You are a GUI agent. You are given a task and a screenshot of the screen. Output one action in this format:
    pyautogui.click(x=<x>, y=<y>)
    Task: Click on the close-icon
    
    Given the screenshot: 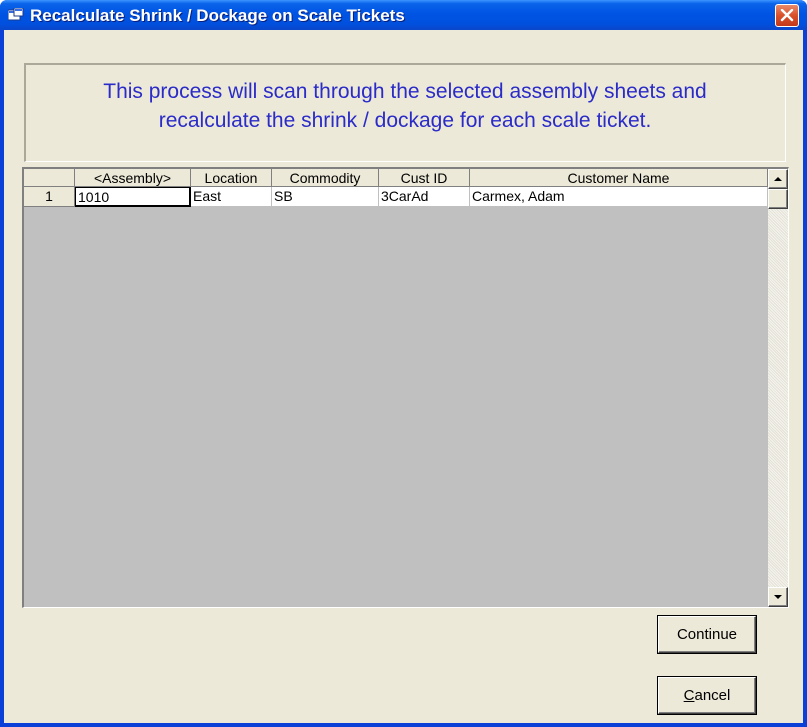 What is the action you would take?
    pyautogui.click(x=787, y=15)
    